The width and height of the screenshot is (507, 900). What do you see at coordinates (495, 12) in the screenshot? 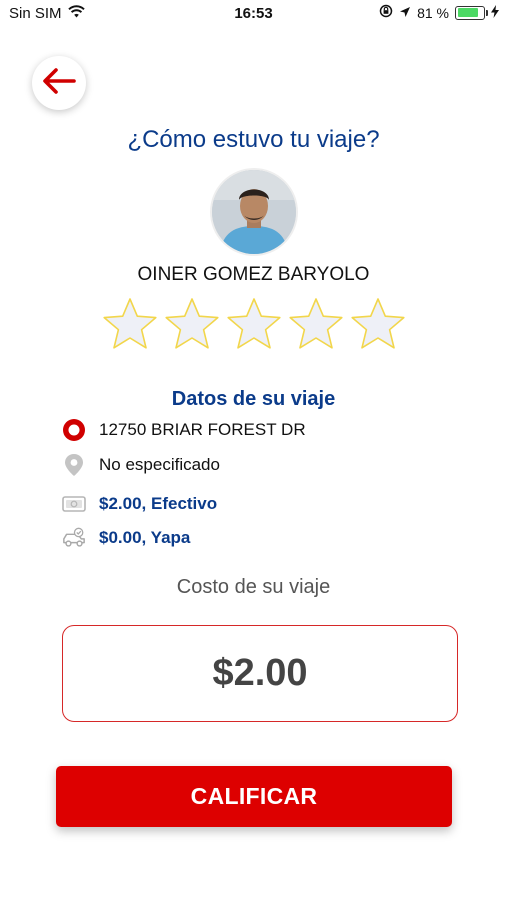
I see `charging-bolt-icon` at bounding box center [495, 12].